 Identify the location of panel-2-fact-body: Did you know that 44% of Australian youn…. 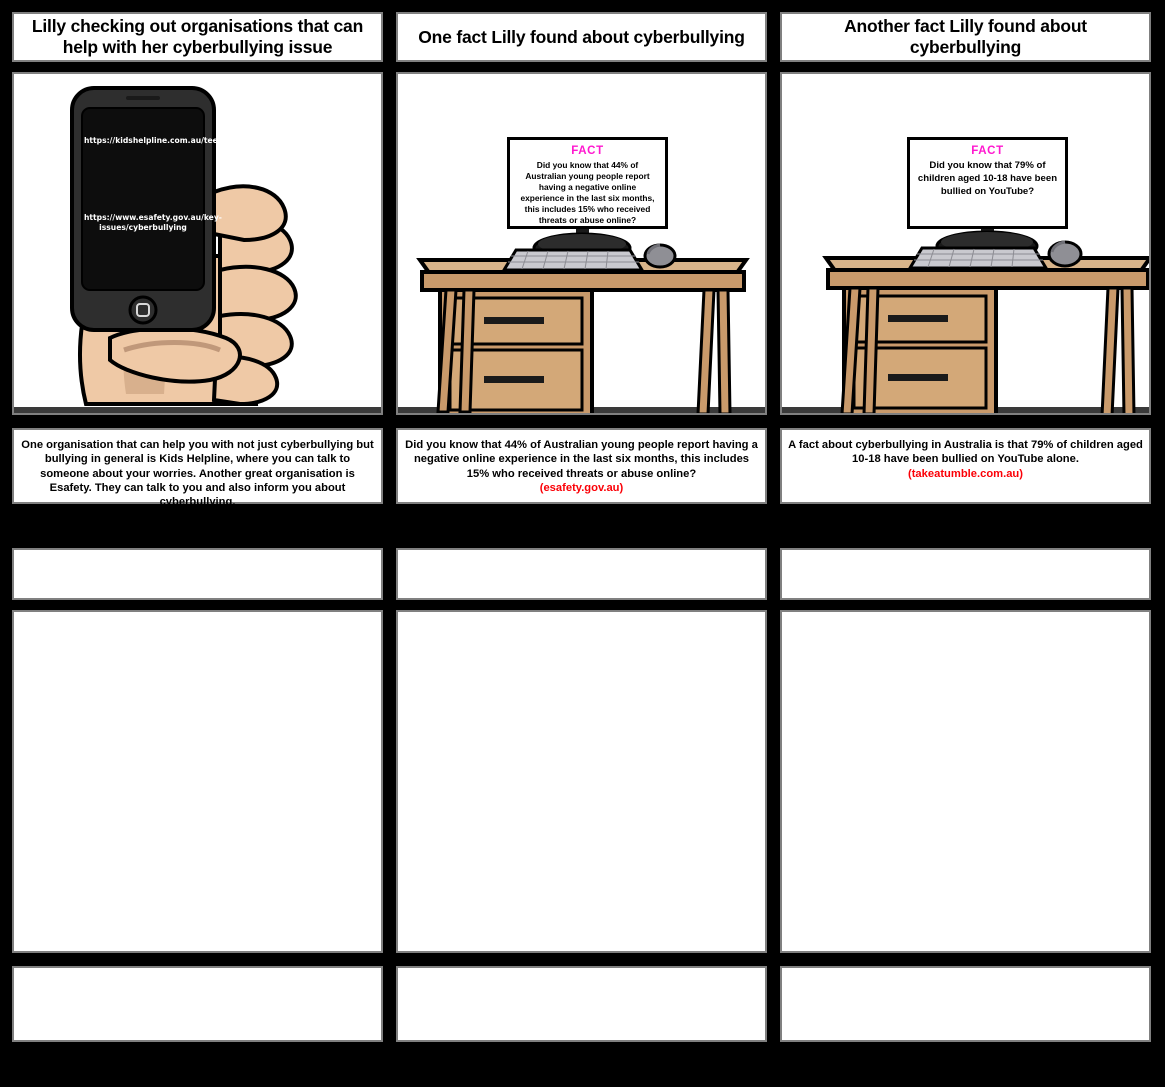
(587, 192).